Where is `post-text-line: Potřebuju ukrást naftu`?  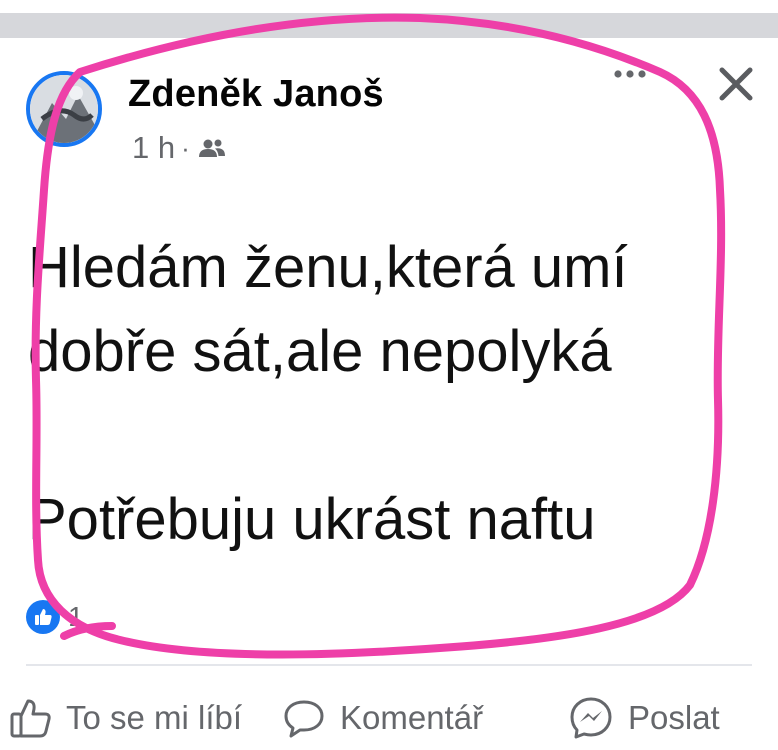
post-text-line: Potřebuju ukrást naftu is located at coordinates (312, 519).